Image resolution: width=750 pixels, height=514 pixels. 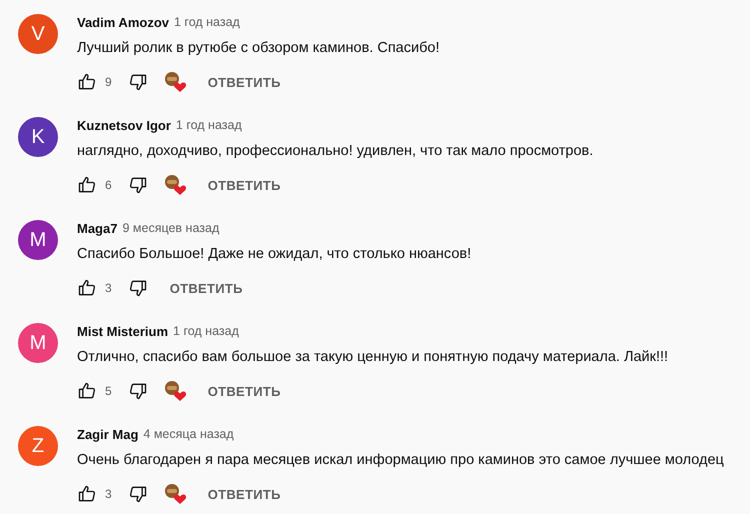 What do you see at coordinates (373, 357) in the screenshot?
I see `comment-text: Отлично, спасибо вам большое за такую ценную и понятную подачу материала. Лайк!!!` at bounding box center [373, 357].